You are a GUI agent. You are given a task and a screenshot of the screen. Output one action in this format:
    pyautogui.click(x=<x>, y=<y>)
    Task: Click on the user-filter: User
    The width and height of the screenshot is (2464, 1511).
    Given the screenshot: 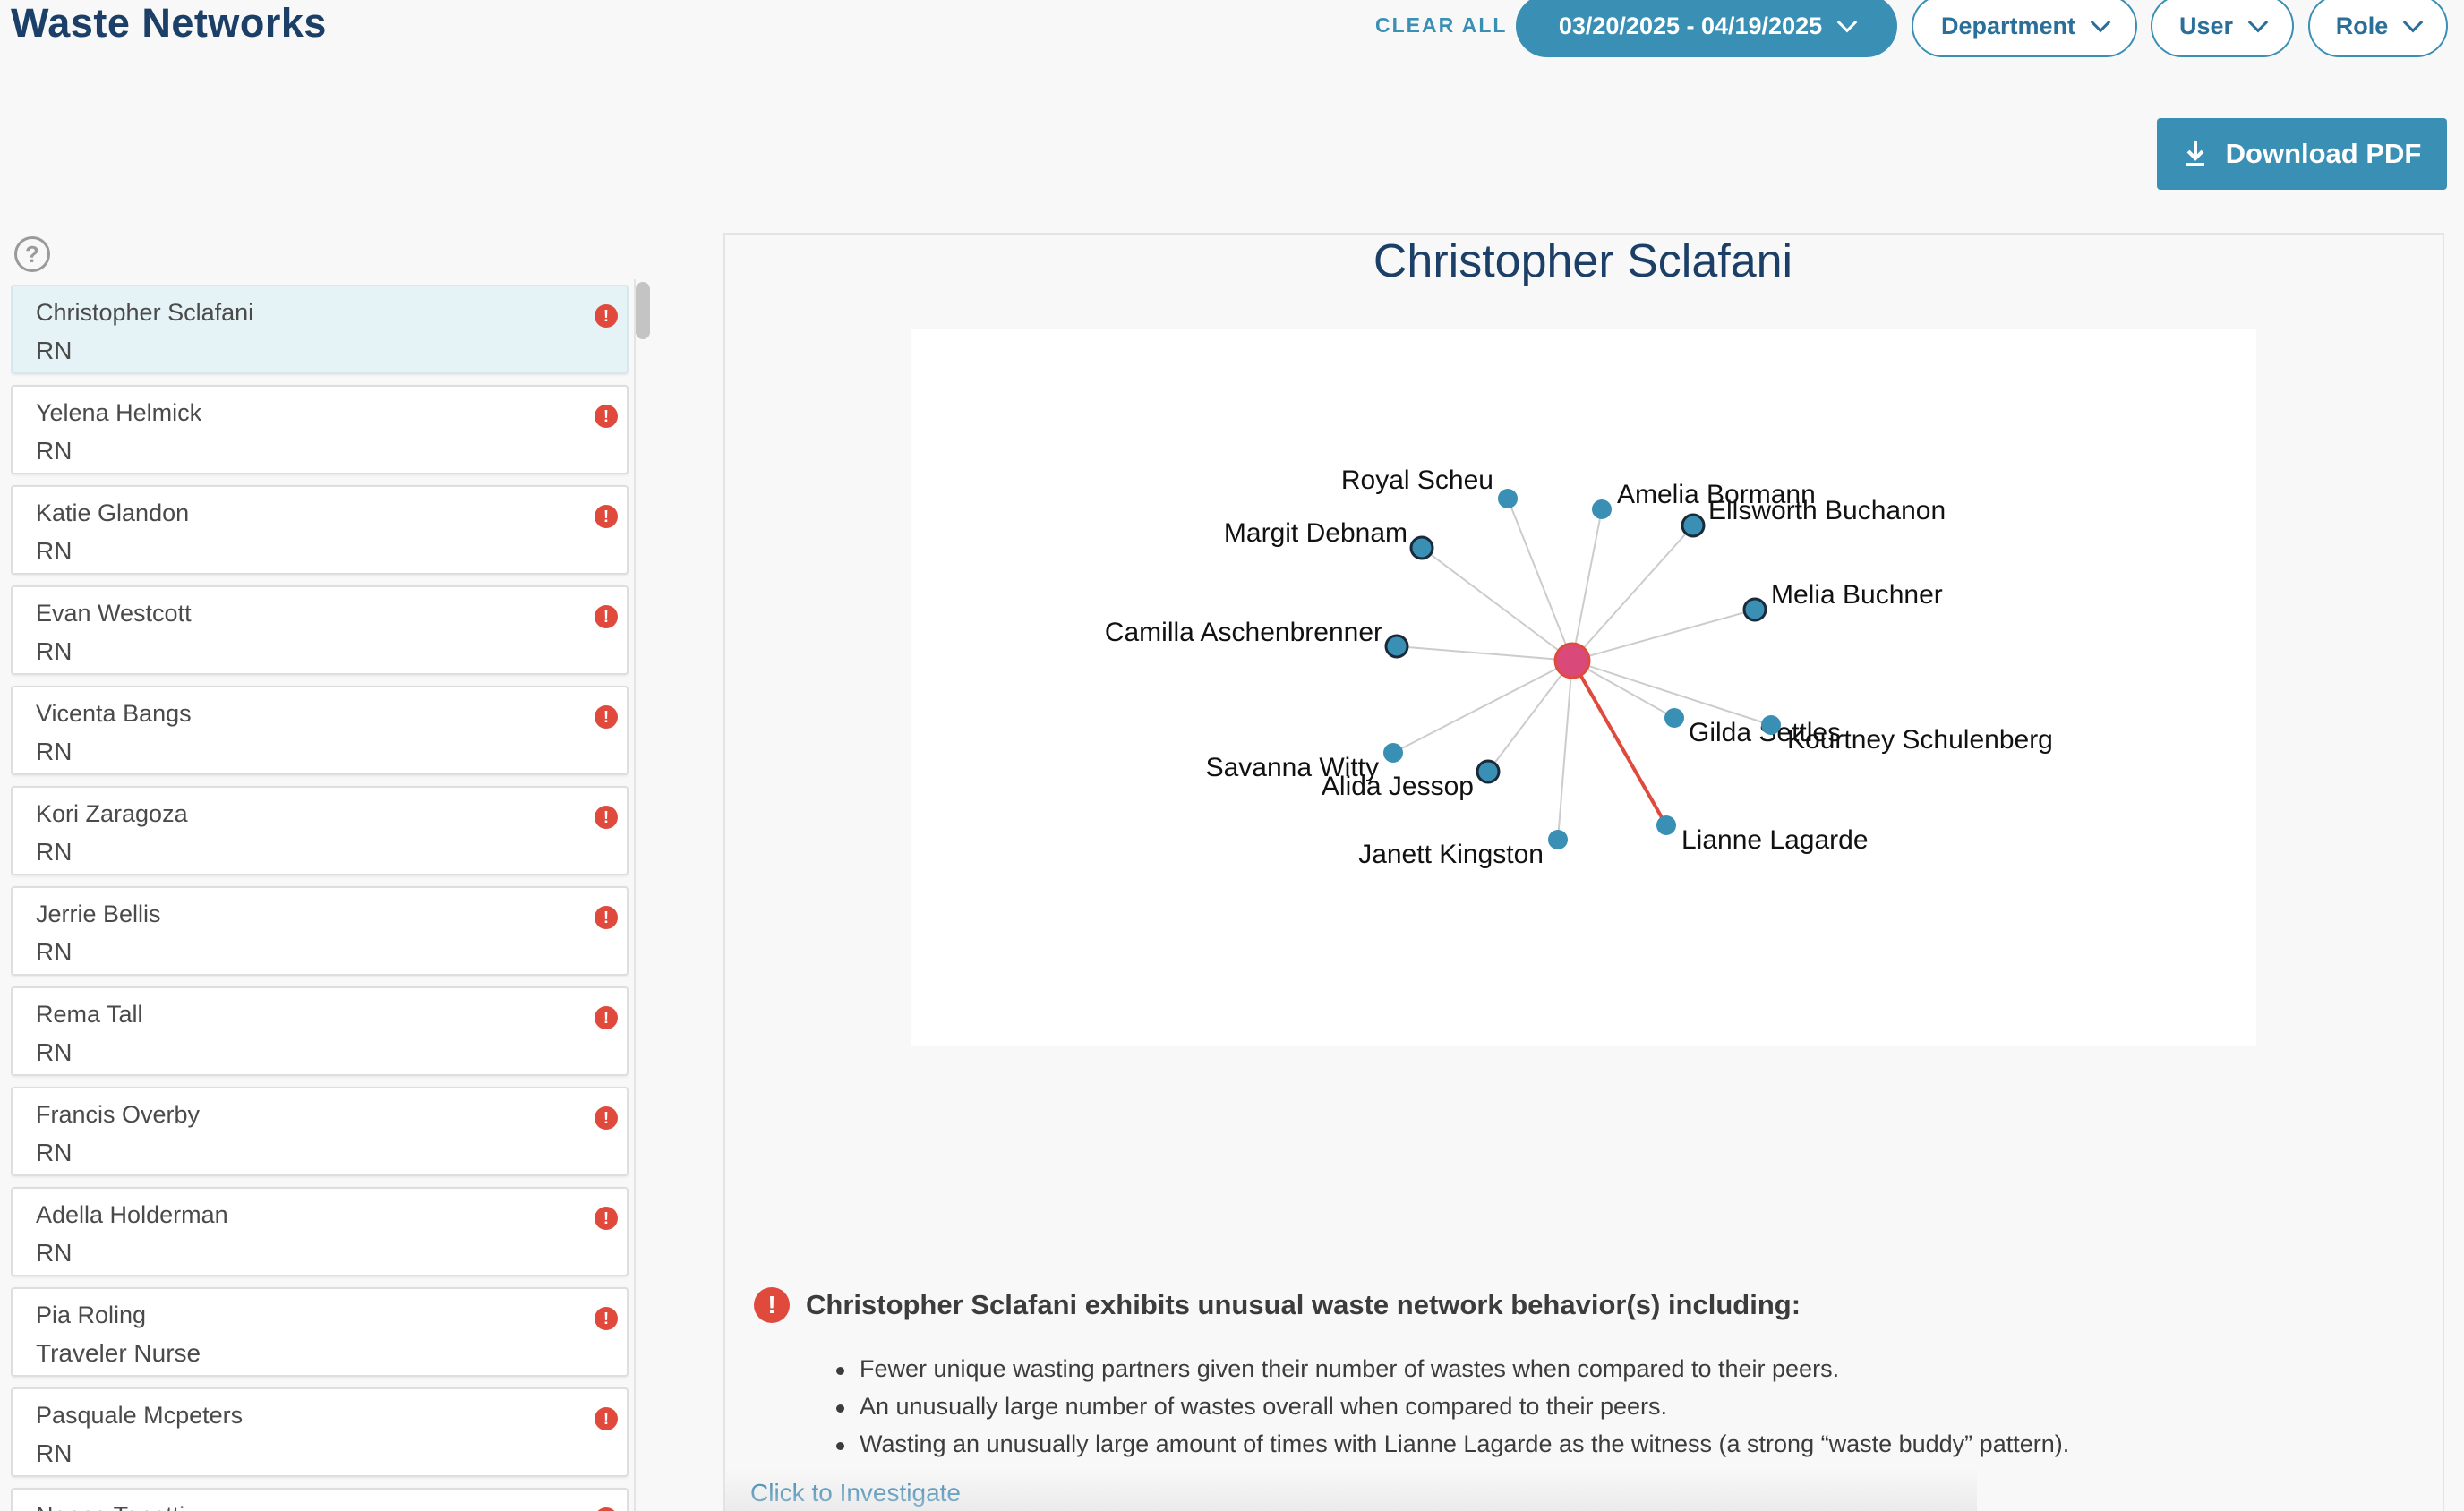 What is the action you would take?
    pyautogui.click(x=2222, y=28)
    